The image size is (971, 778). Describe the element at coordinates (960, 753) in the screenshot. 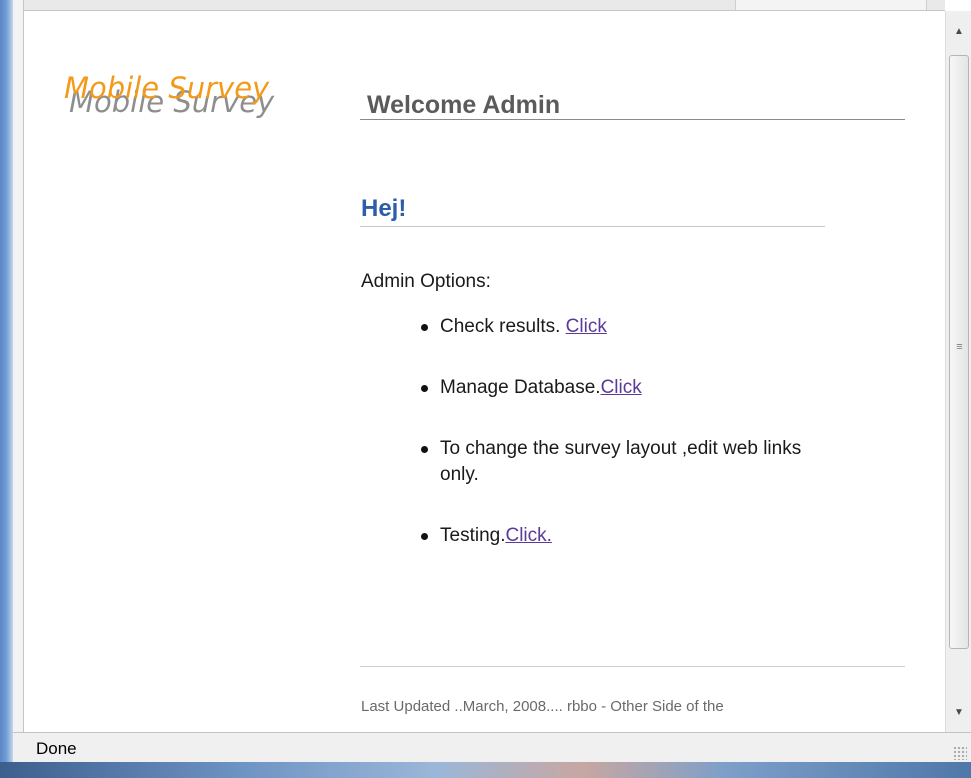

I see `resize-grip-icon` at that location.